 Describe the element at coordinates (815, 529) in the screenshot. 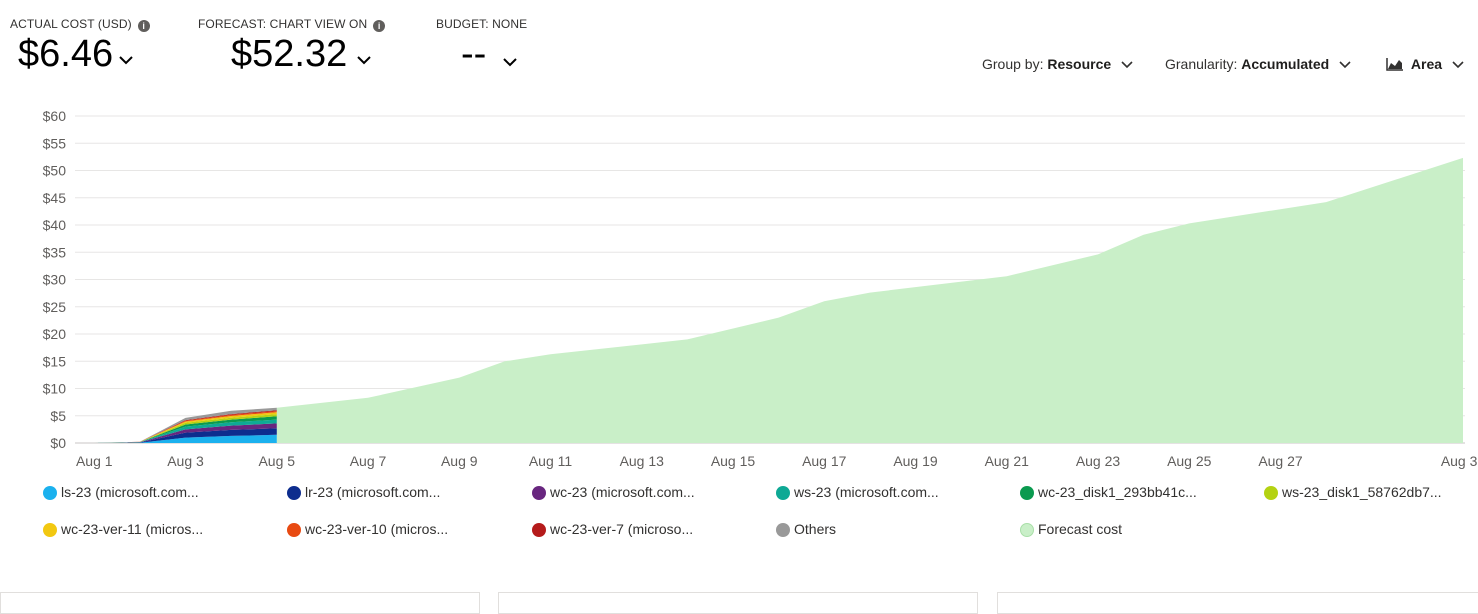

I see `legend-label: Others` at that location.